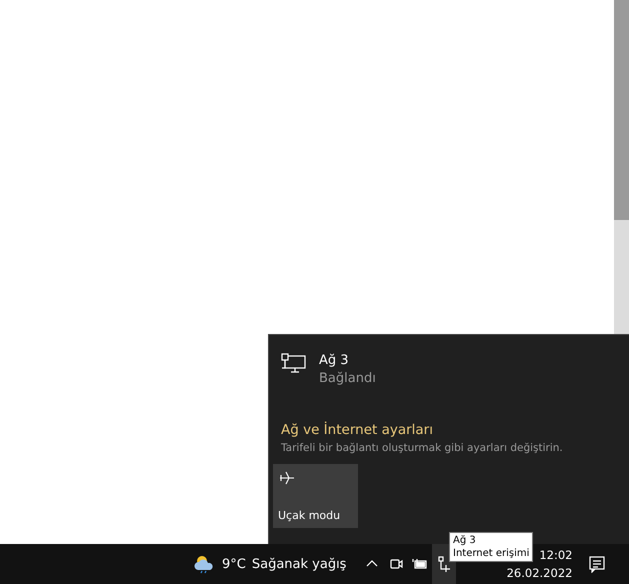 The width and height of the screenshot is (629, 584). I want to click on airplane-icon, so click(287, 478).